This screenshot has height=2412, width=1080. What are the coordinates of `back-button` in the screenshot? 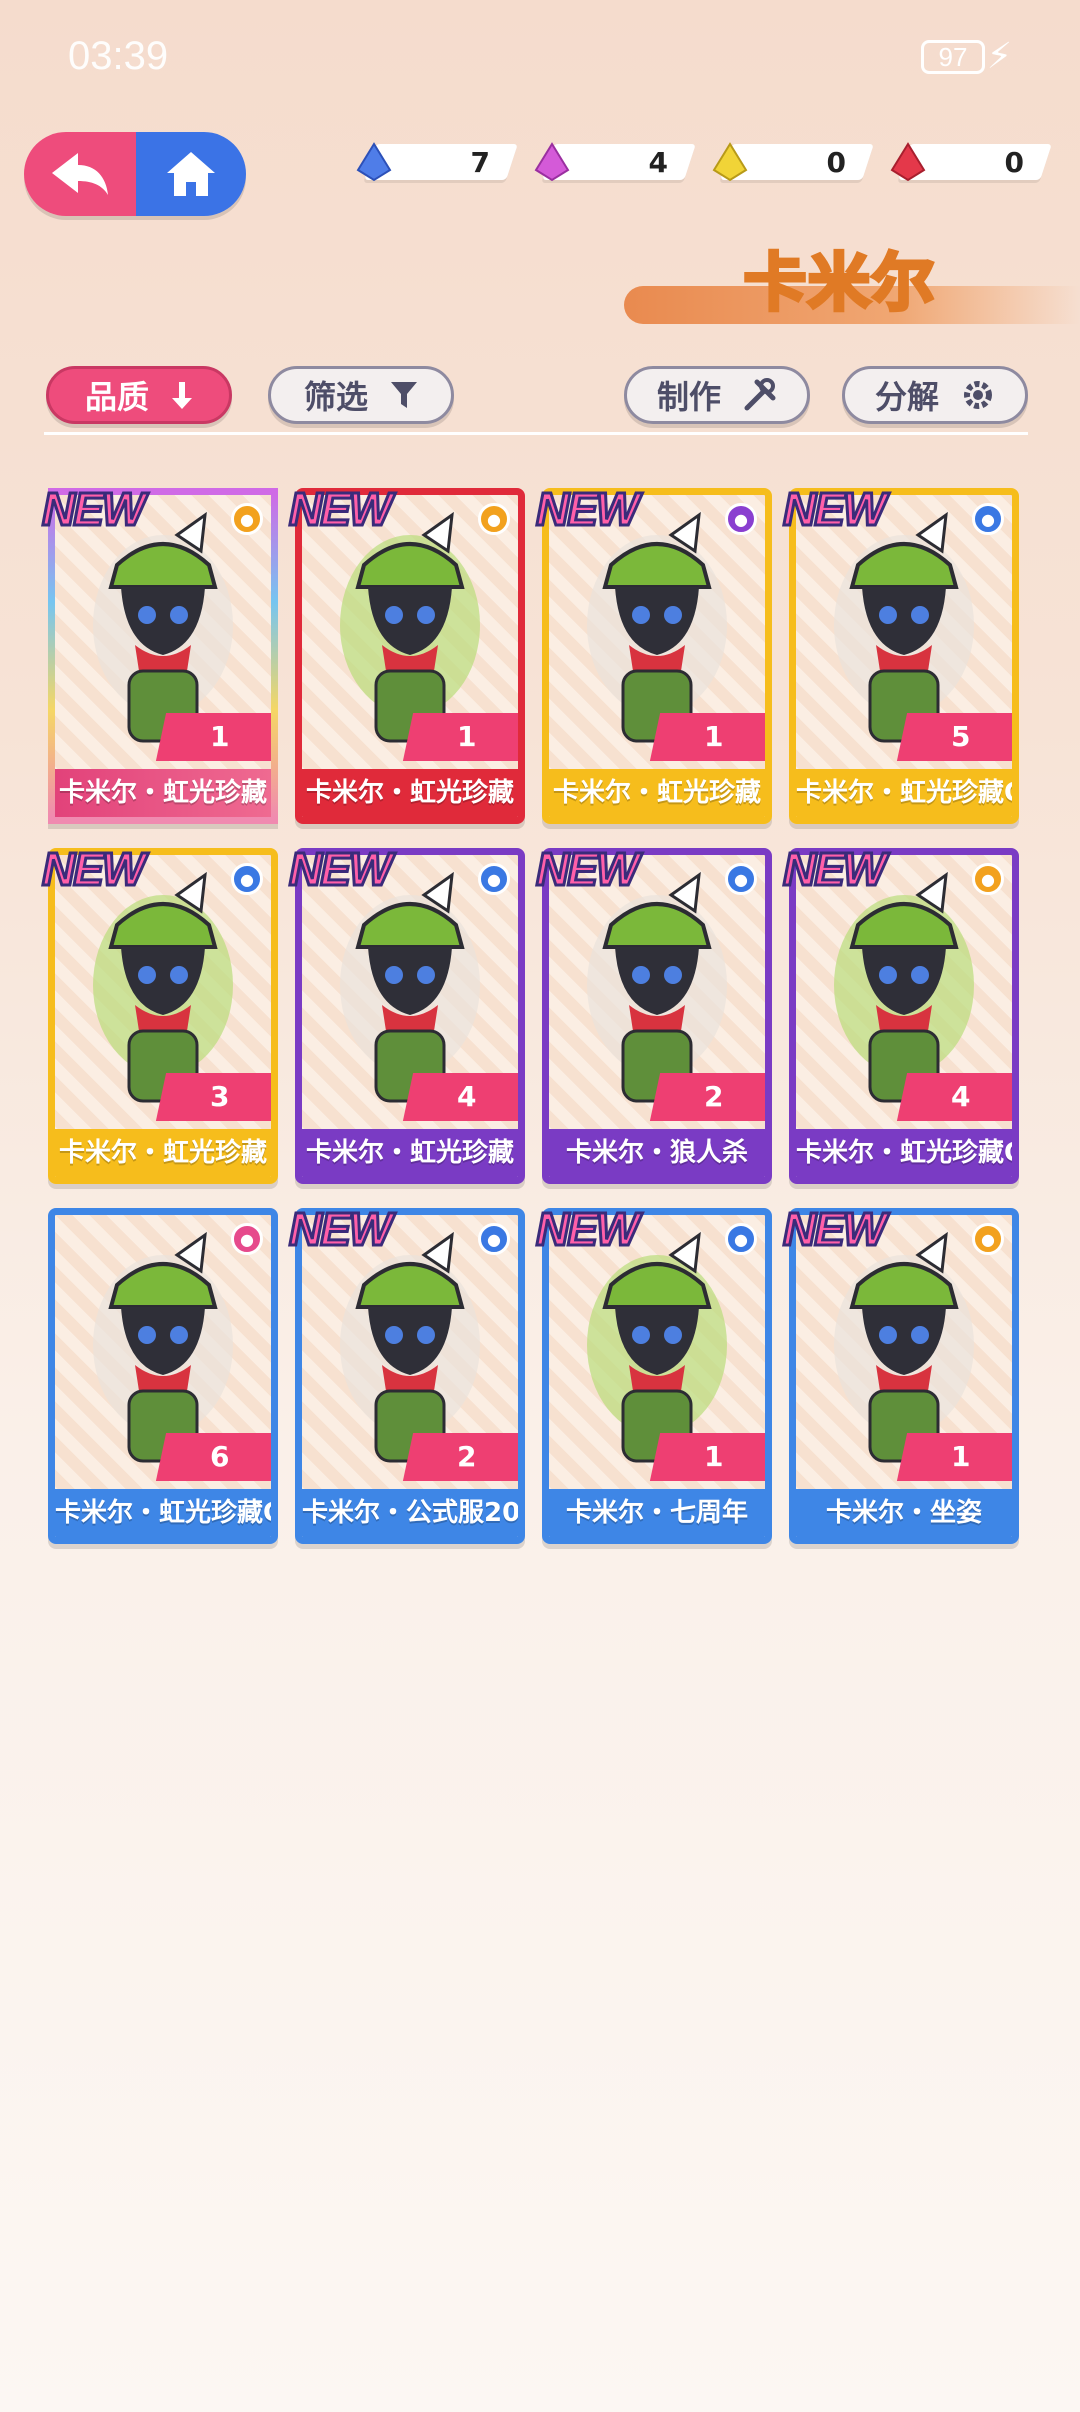 It's located at (80, 174).